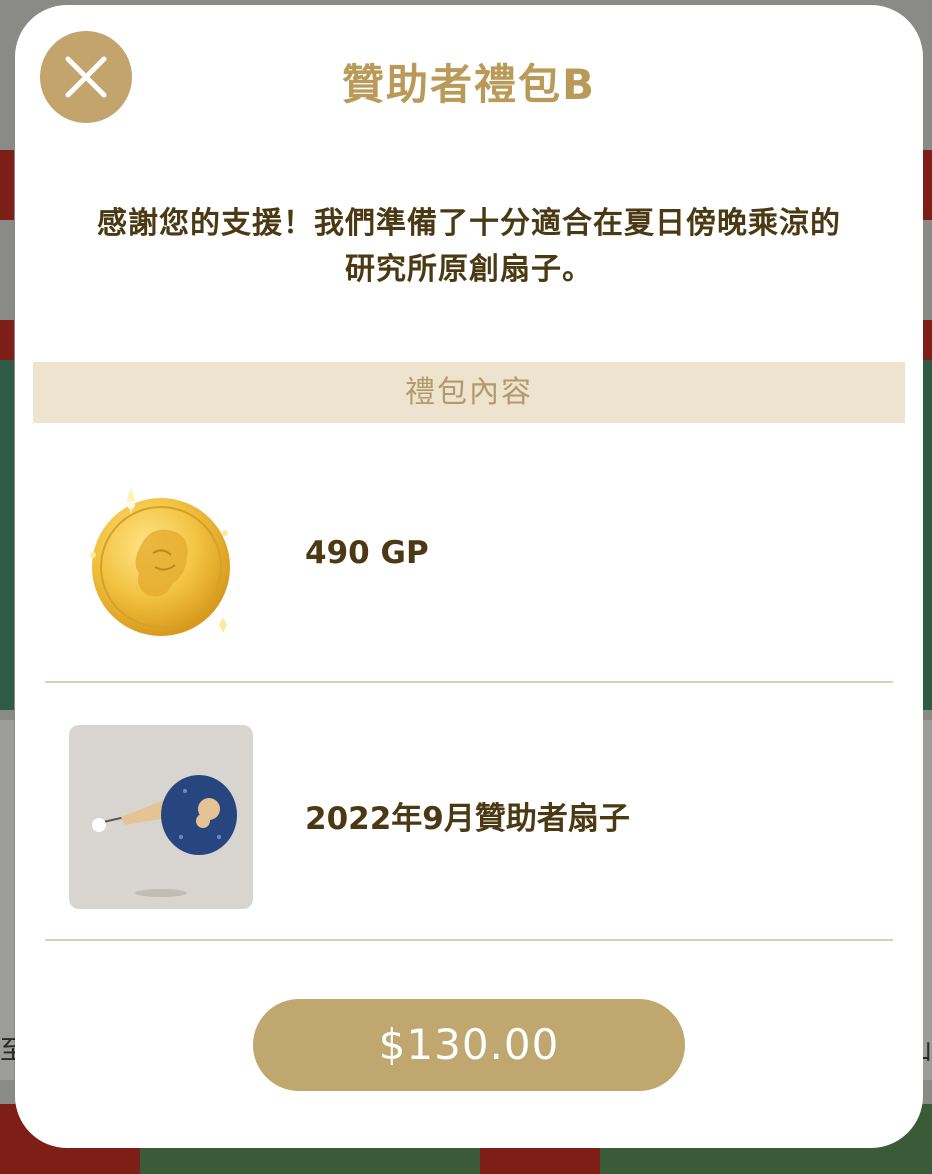 The width and height of the screenshot is (932, 1174). Describe the element at coordinates (161, 817) in the screenshot. I see `fan-icon` at that location.